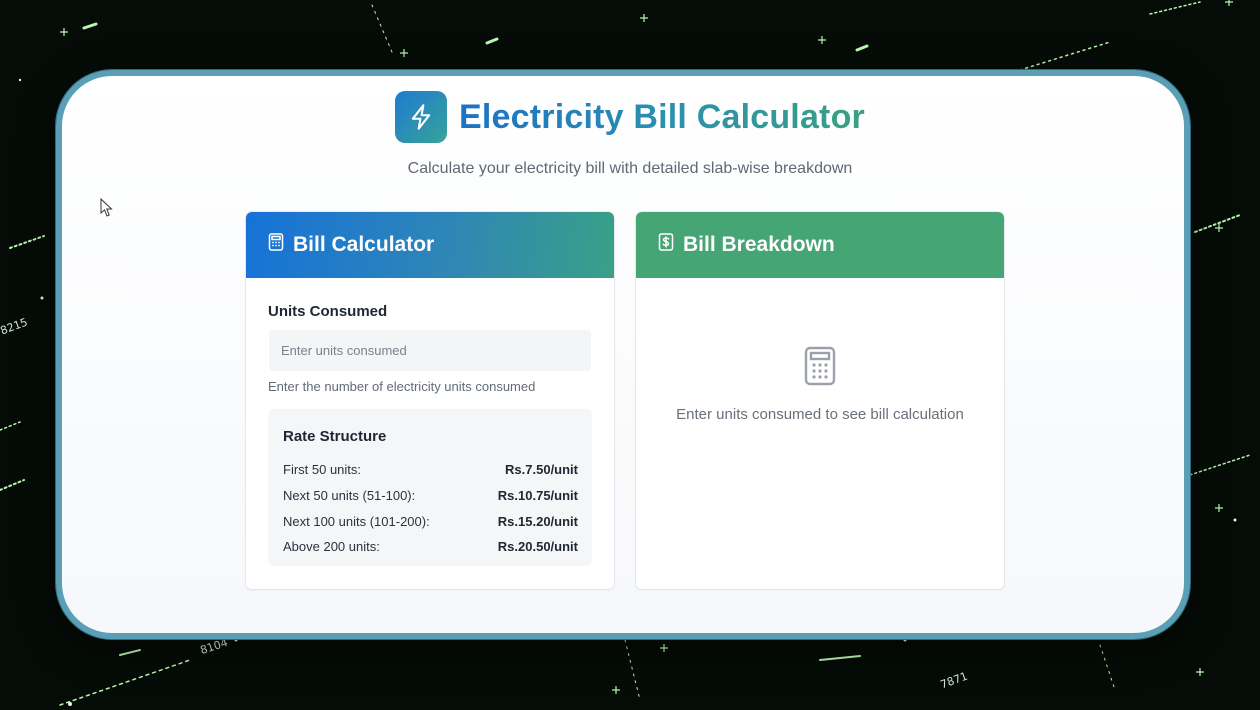  I want to click on rate-row: First 50 units: Rs.7.50/unit, so click(430, 470).